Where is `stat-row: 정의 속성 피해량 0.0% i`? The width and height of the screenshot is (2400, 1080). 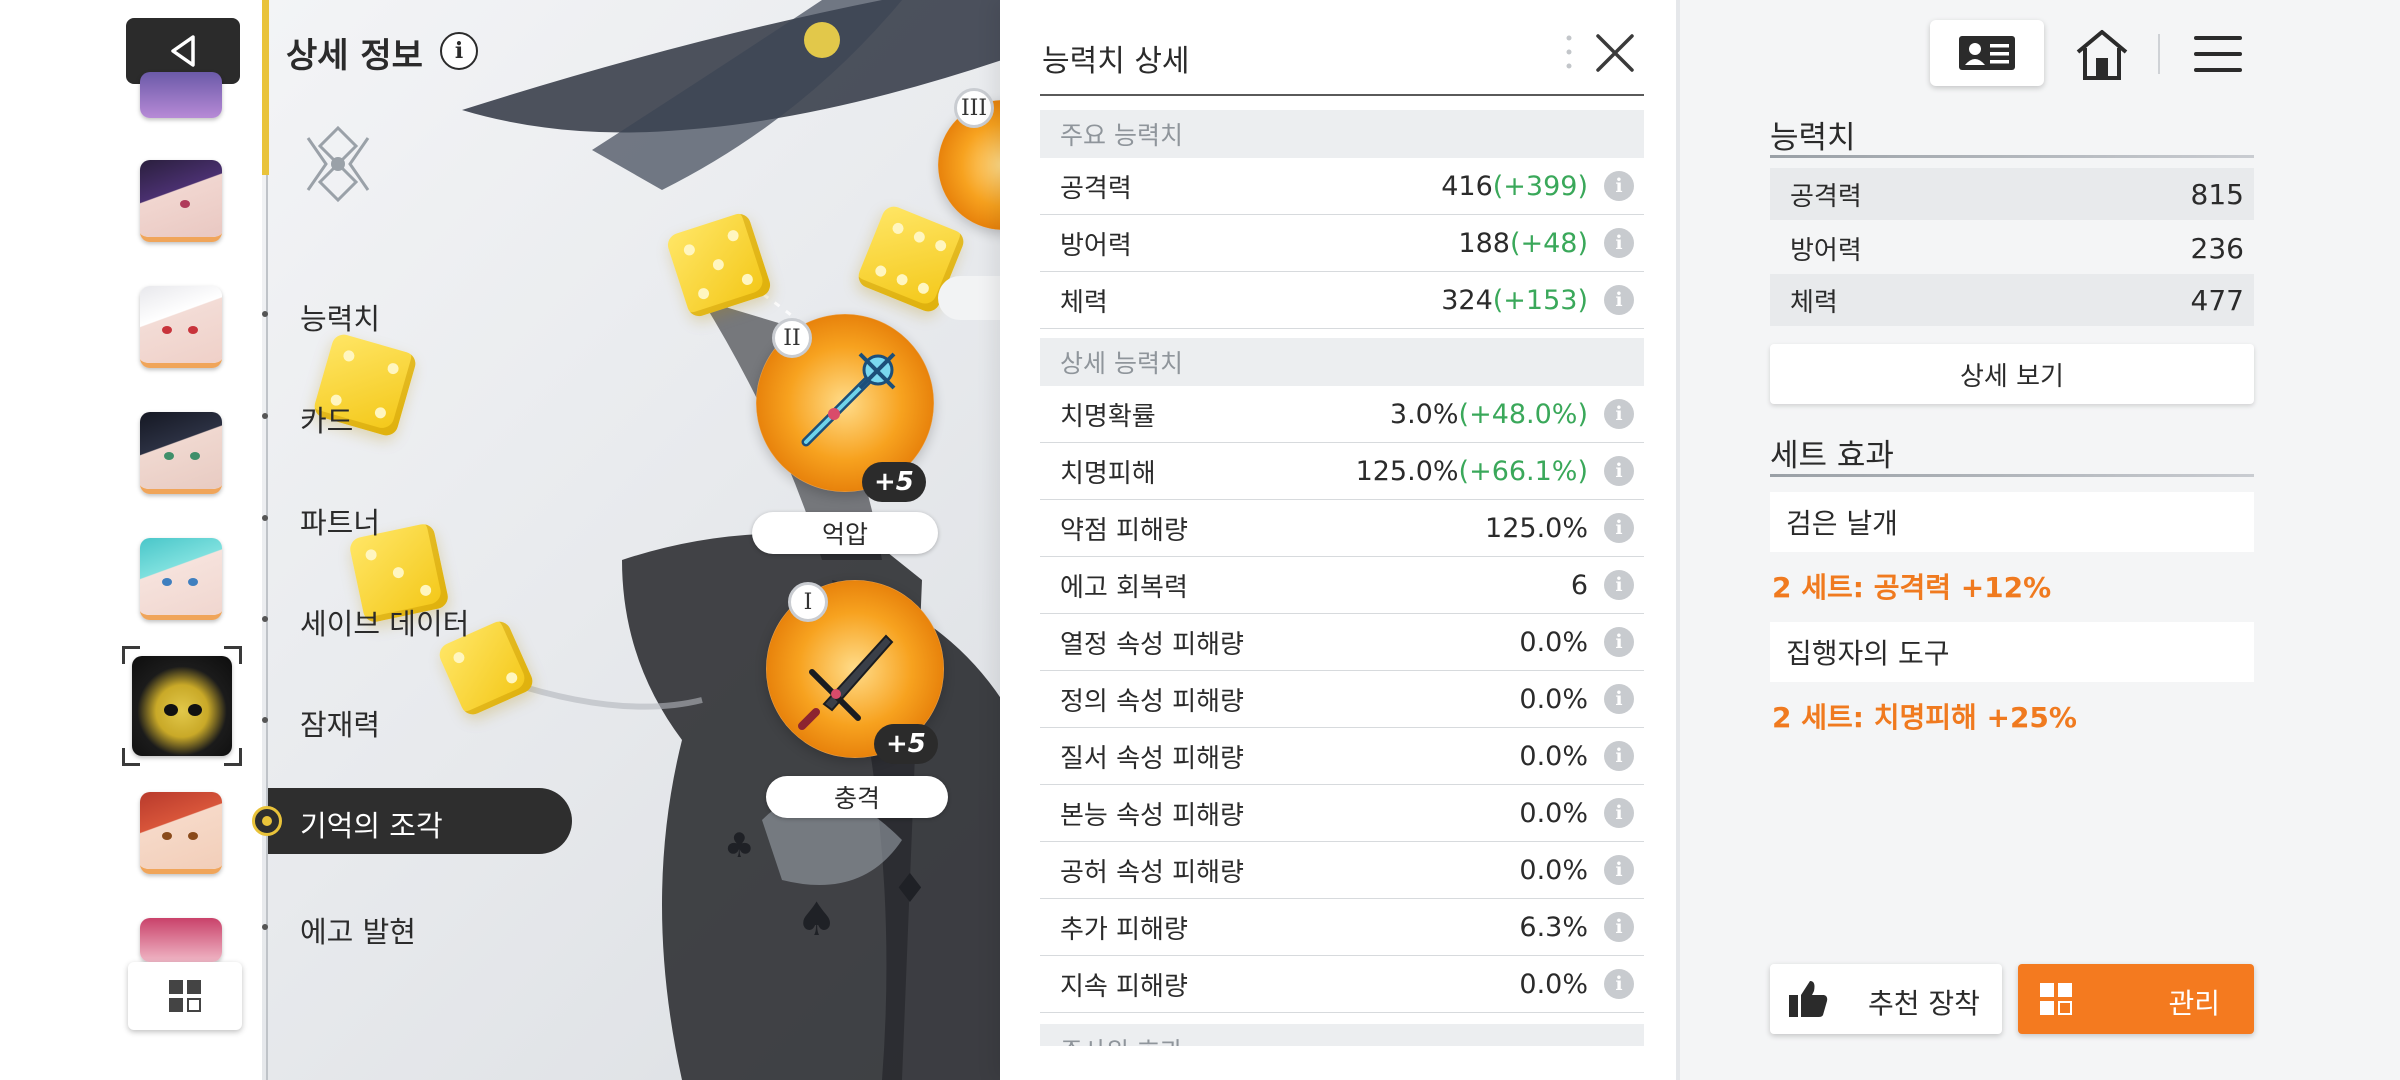
stat-row: 정의 속성 피해량 0.0% i is located at coordinates (1342, 699).